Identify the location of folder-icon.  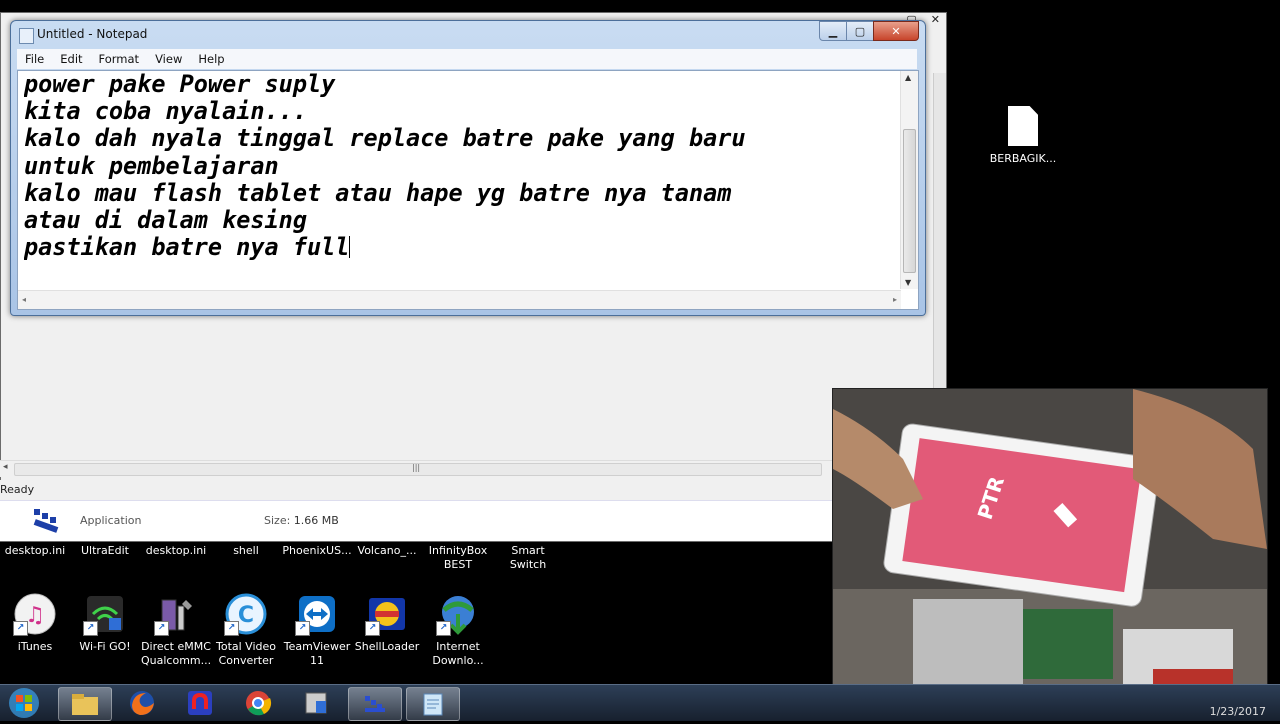
(85, 704).